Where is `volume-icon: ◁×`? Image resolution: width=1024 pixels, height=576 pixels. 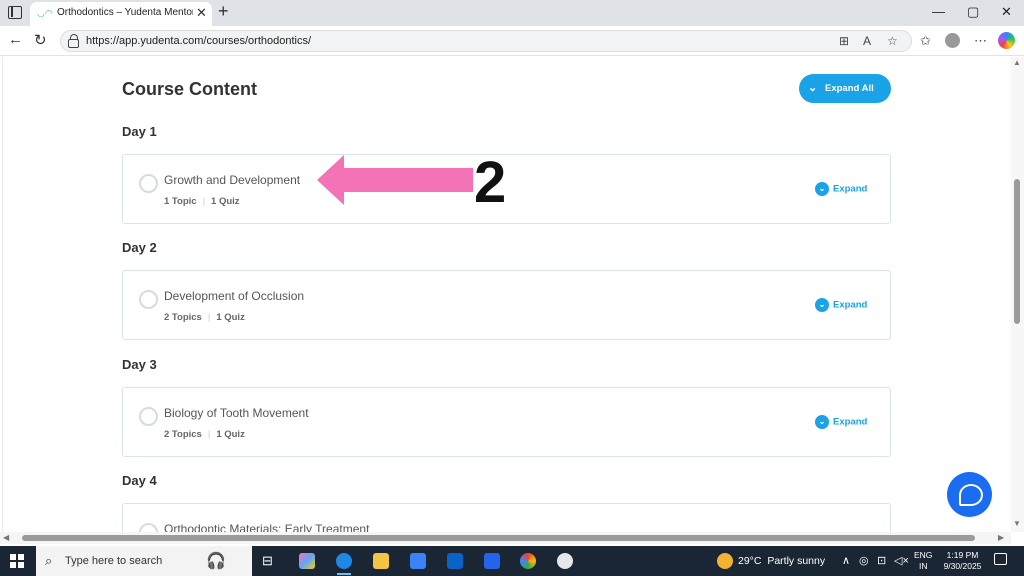
volume-icon: ◁× is located at coordinates (901, 560).